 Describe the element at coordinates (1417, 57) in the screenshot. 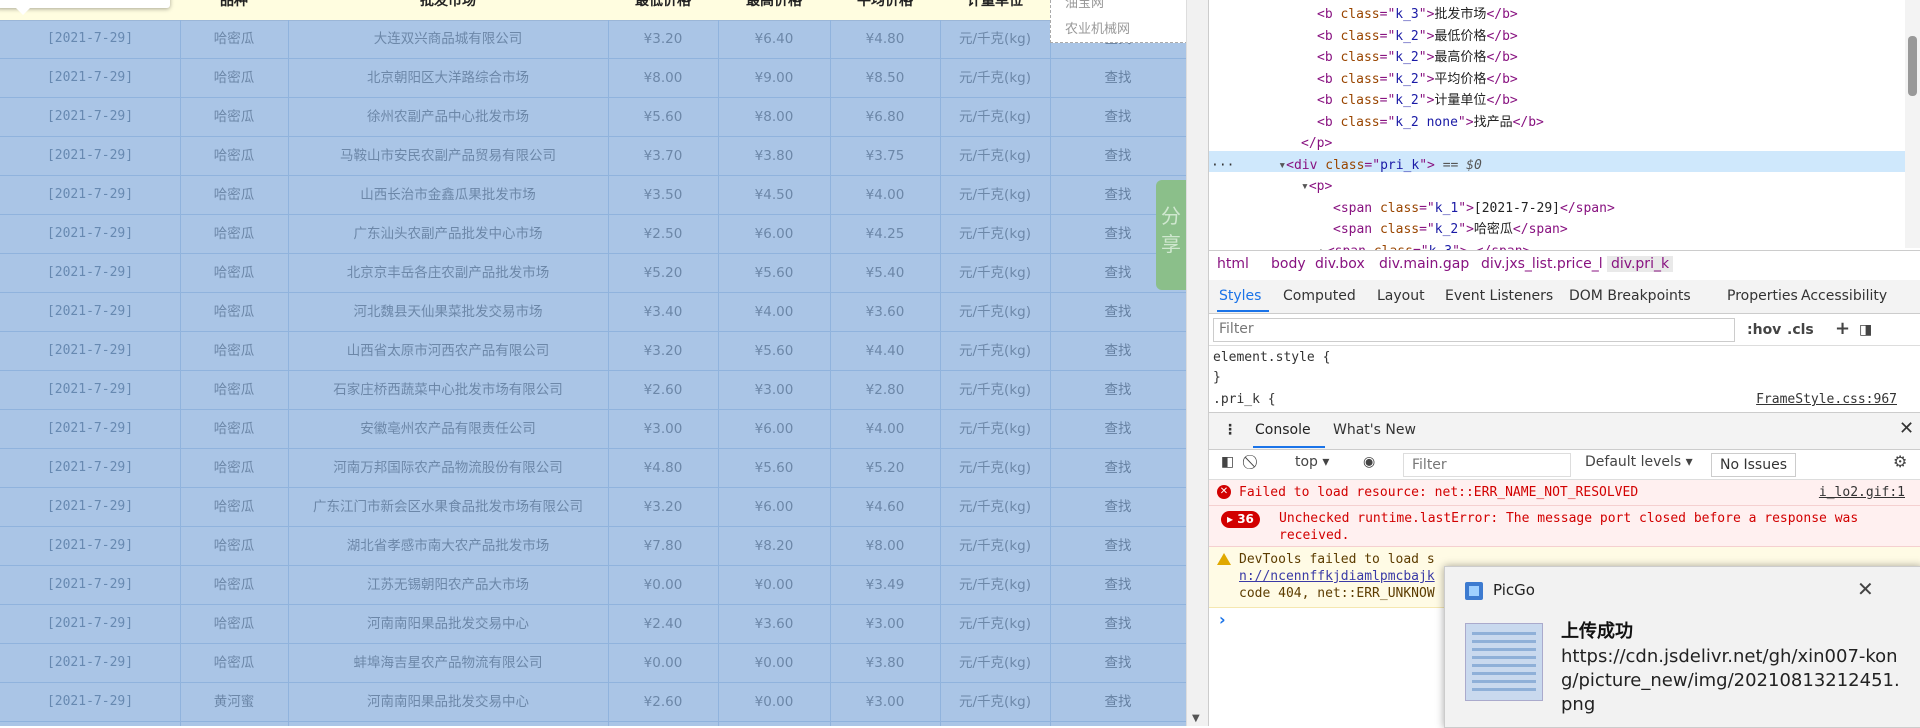

I see `dom-line-b: <b class="k_2">最高价格</b>` at that location.